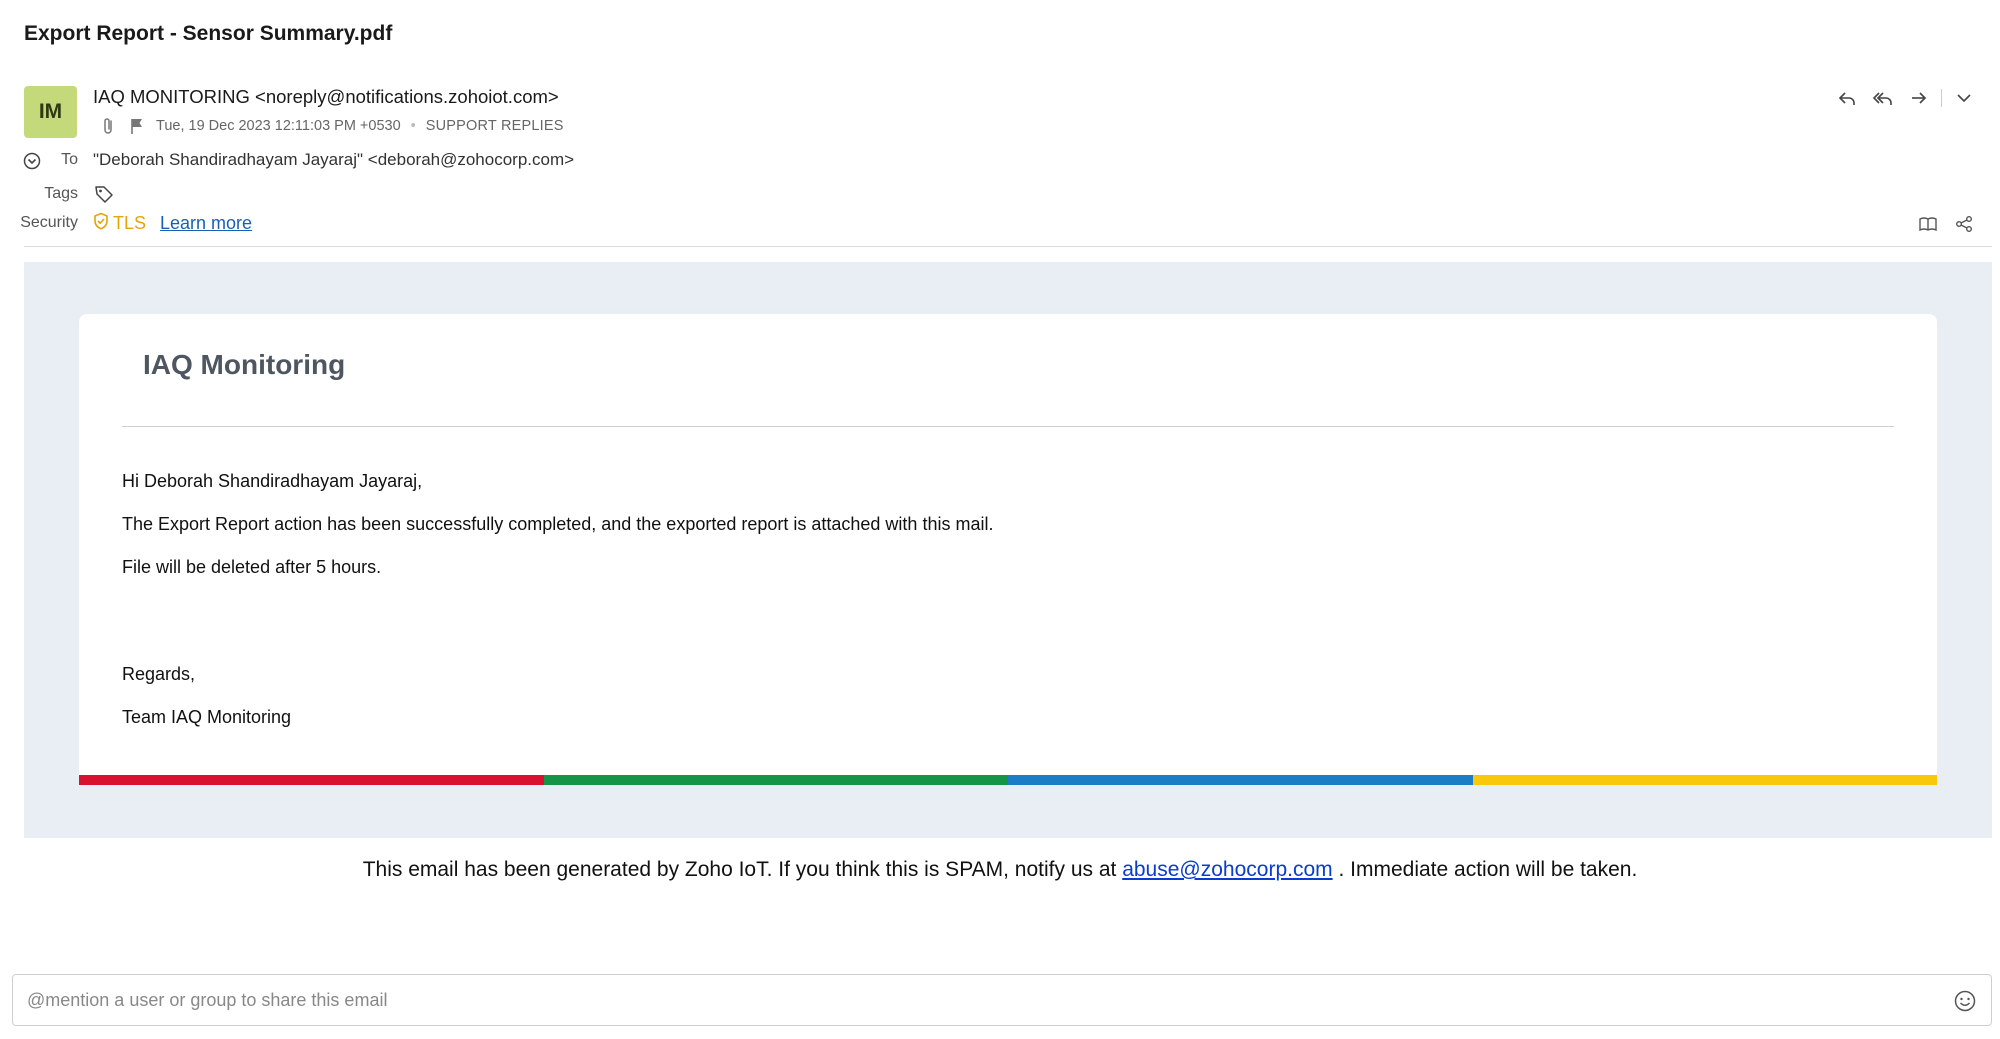  Describe the element at coordinates (1964, 98) in the screenshot. I see `chevron-down-icon` at that location.